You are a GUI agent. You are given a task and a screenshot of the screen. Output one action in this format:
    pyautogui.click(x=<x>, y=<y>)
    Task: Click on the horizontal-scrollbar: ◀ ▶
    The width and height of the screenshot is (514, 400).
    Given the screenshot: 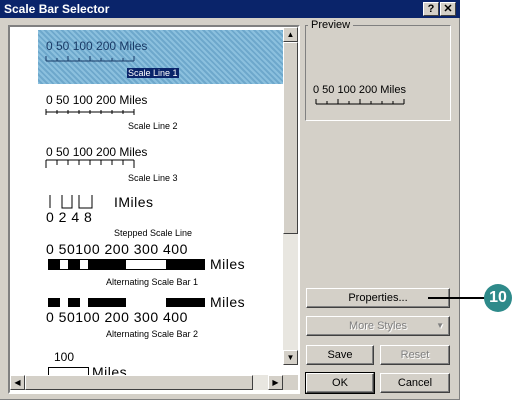 What is the action you would take?
    pyautogui.click(x=146, y=382)
    